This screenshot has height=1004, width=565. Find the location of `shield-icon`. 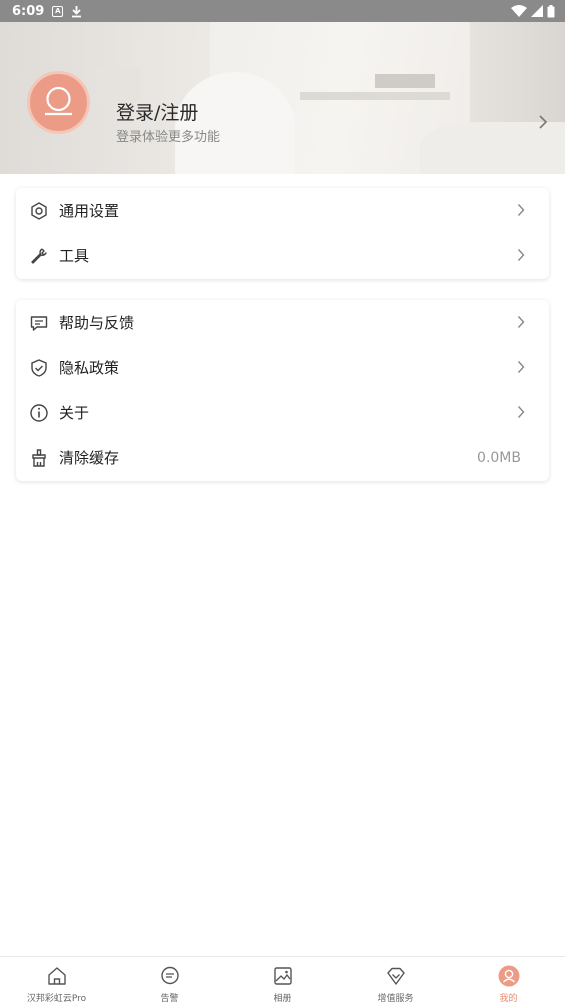

shield-icon is located at coordinates (39, 368).